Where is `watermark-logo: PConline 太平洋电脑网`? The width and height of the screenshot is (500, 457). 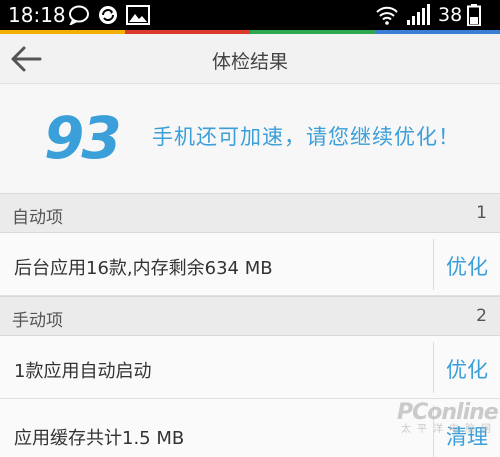 watermark-logo: PConline 太平洋电脑网 is located at coordinates (446, 420).